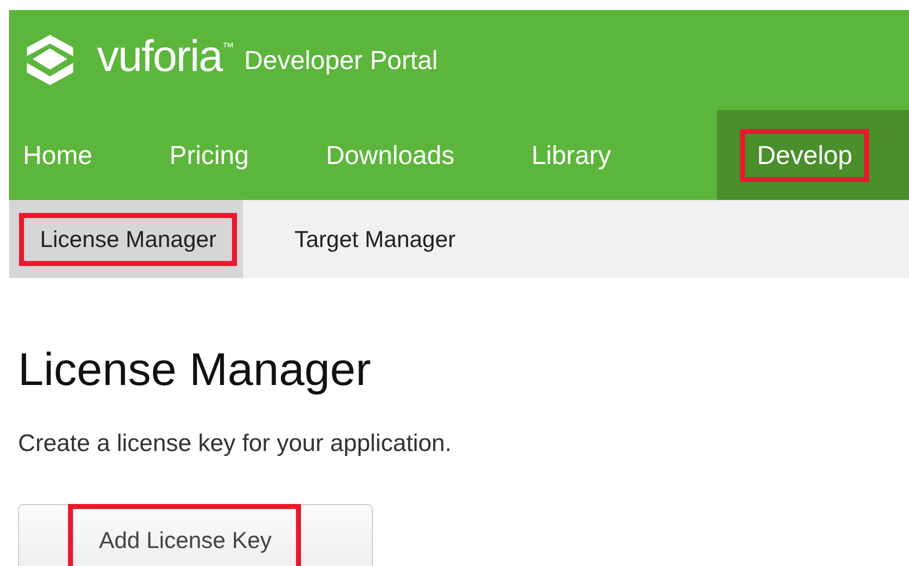 The image size is (909, 566). What do you see at coordinates (195, 369) in the screenshot?
I see `page-heading: License Manager` at bounding box center [195, 369].